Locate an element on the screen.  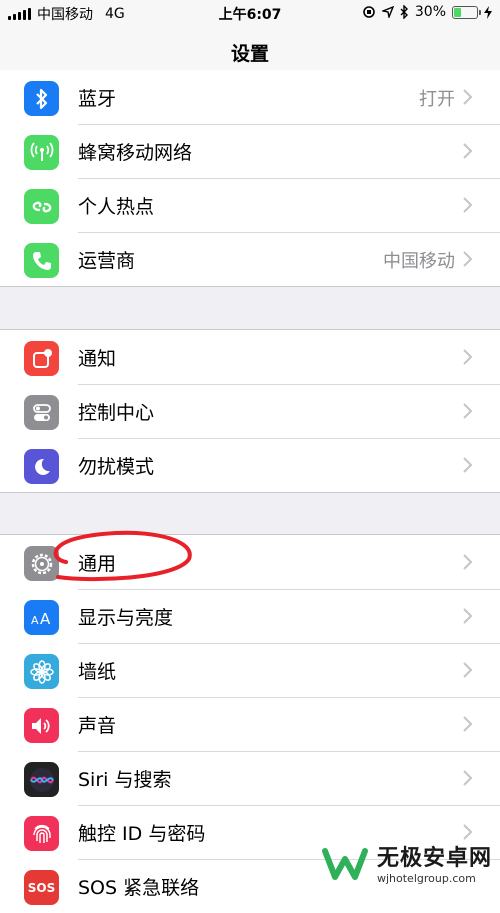
sound-icon is located at coordinates (41, 725).